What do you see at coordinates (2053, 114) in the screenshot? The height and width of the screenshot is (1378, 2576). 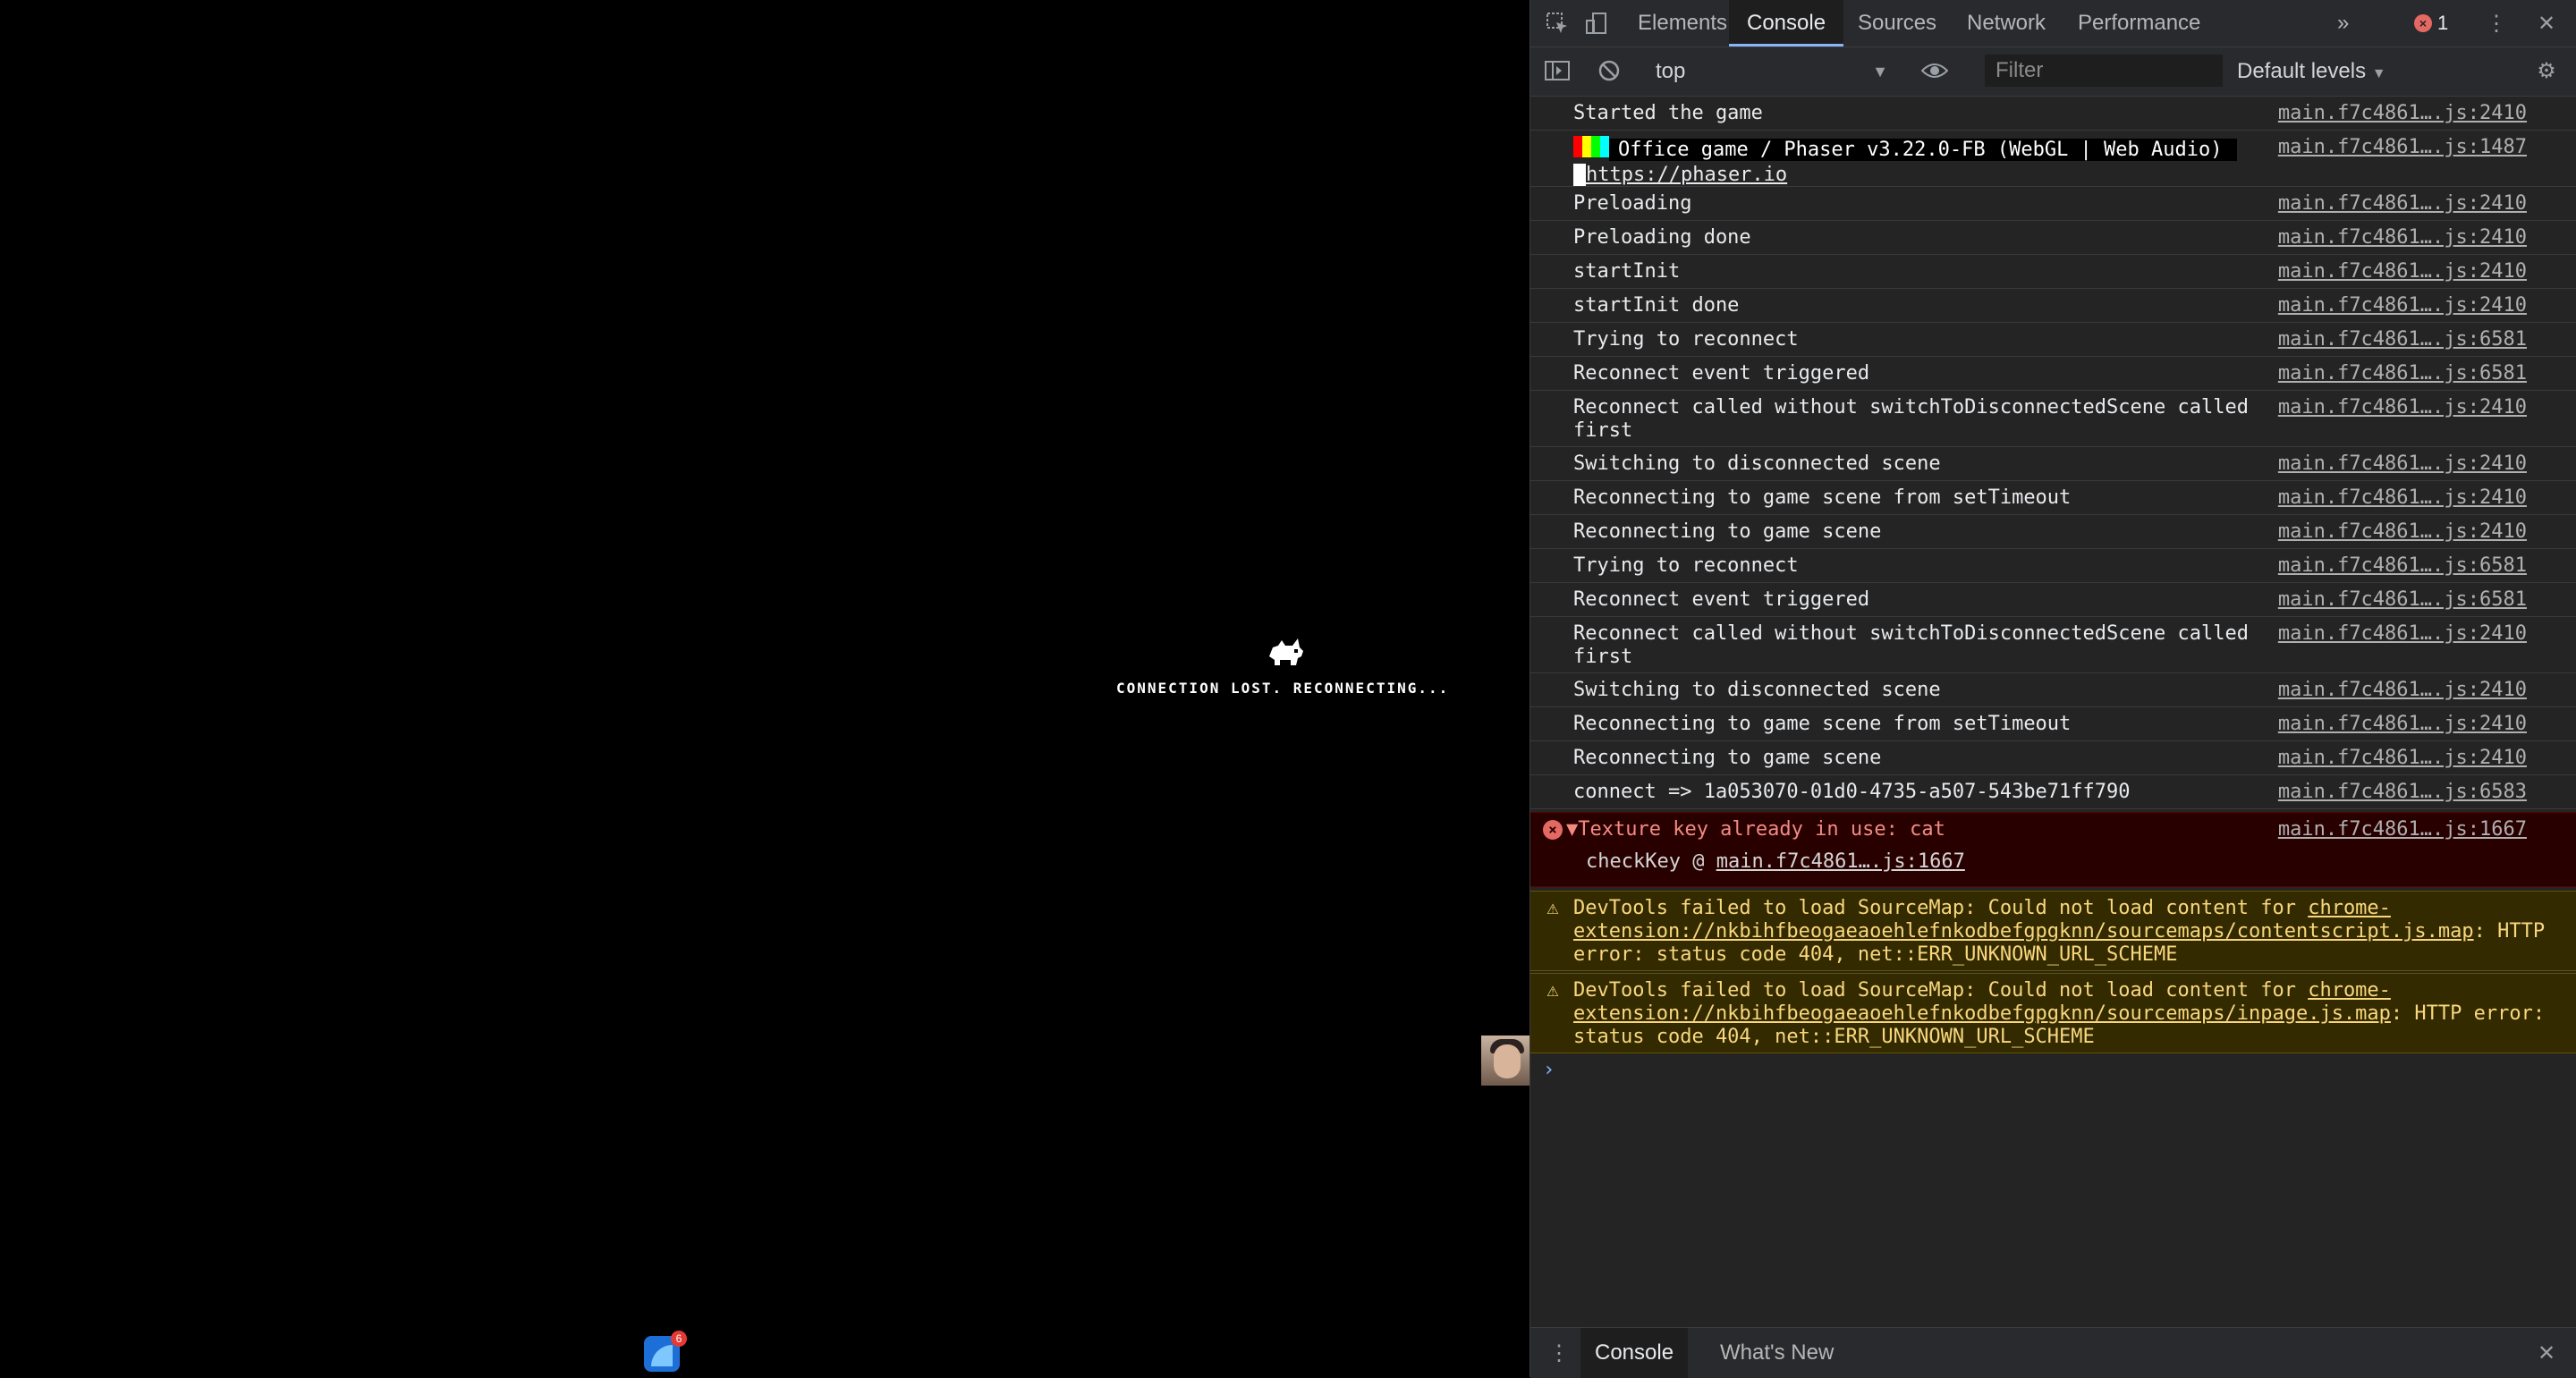 I see `console-log-row: Started the game main.f7c4861….js:2410` at bounding box center [2053, 114].